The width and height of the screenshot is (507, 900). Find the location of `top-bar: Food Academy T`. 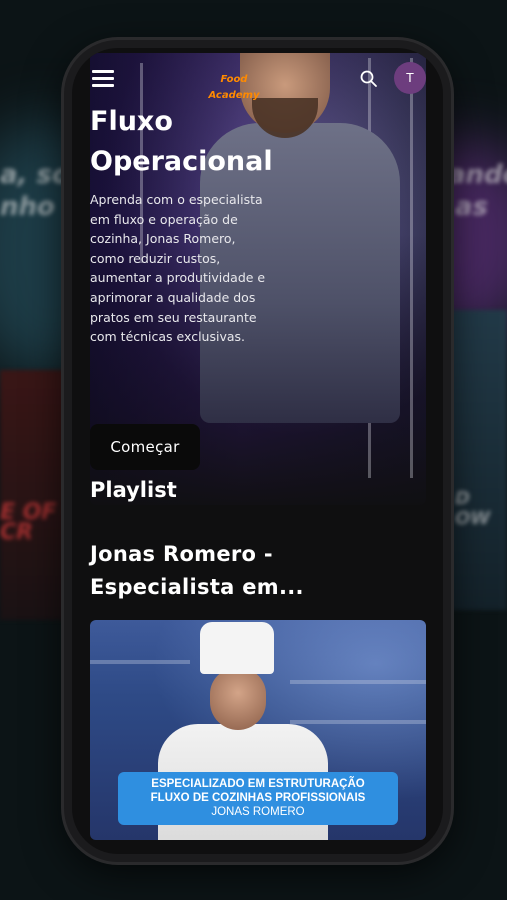

top-bar: Food Academy T is located at coordinates (257, 78).